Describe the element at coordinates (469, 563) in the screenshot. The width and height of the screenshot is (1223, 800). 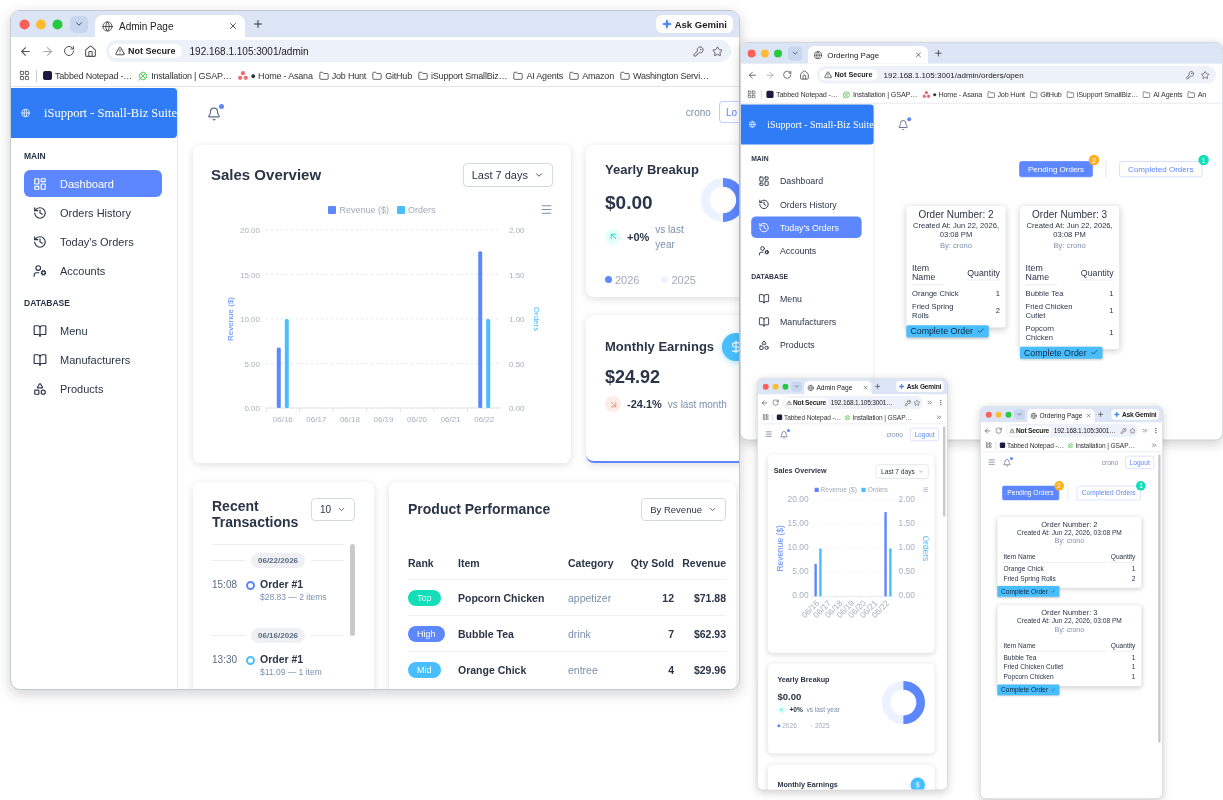
I see `column-header: Item` at that location.